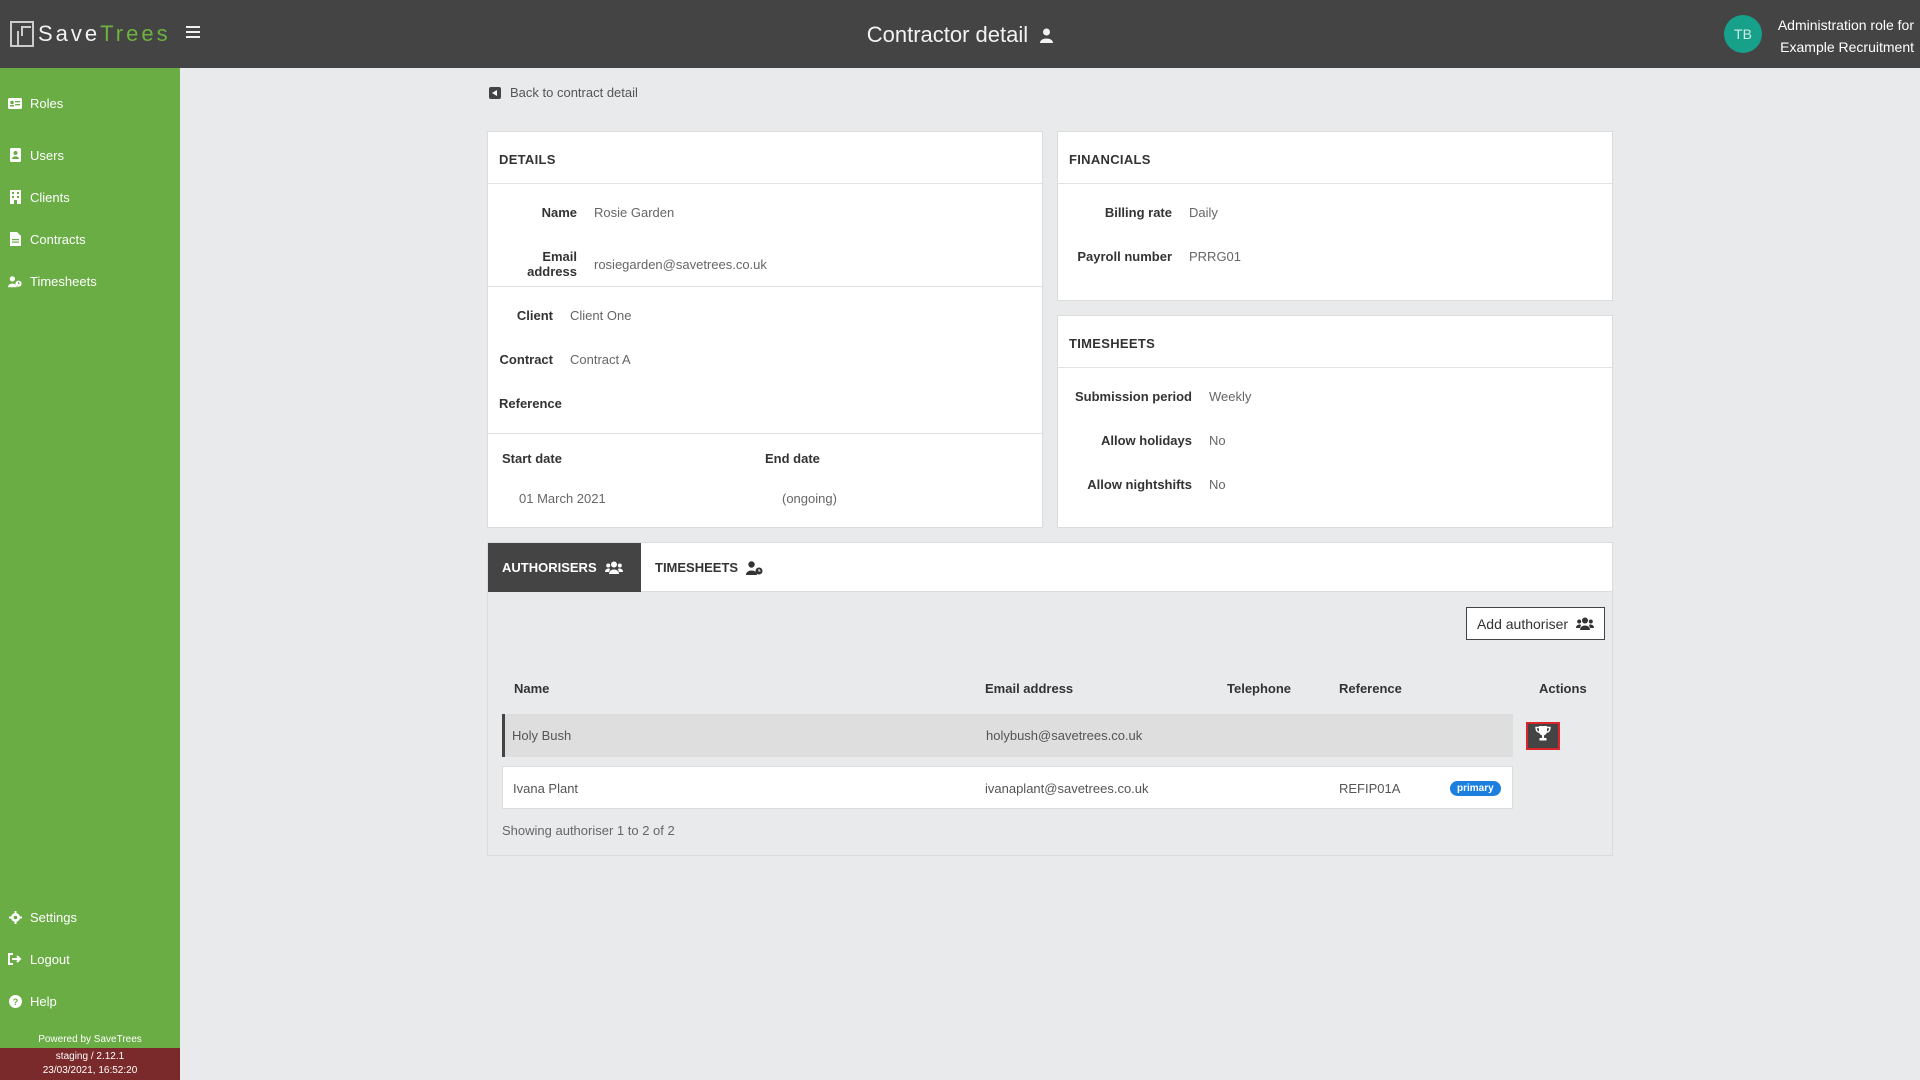 This screenshot has height=1080, width=1920. Describe the element at coordinates (53, 917) in the screenshot. I see `sidebar-item-label: Settings` at that location.